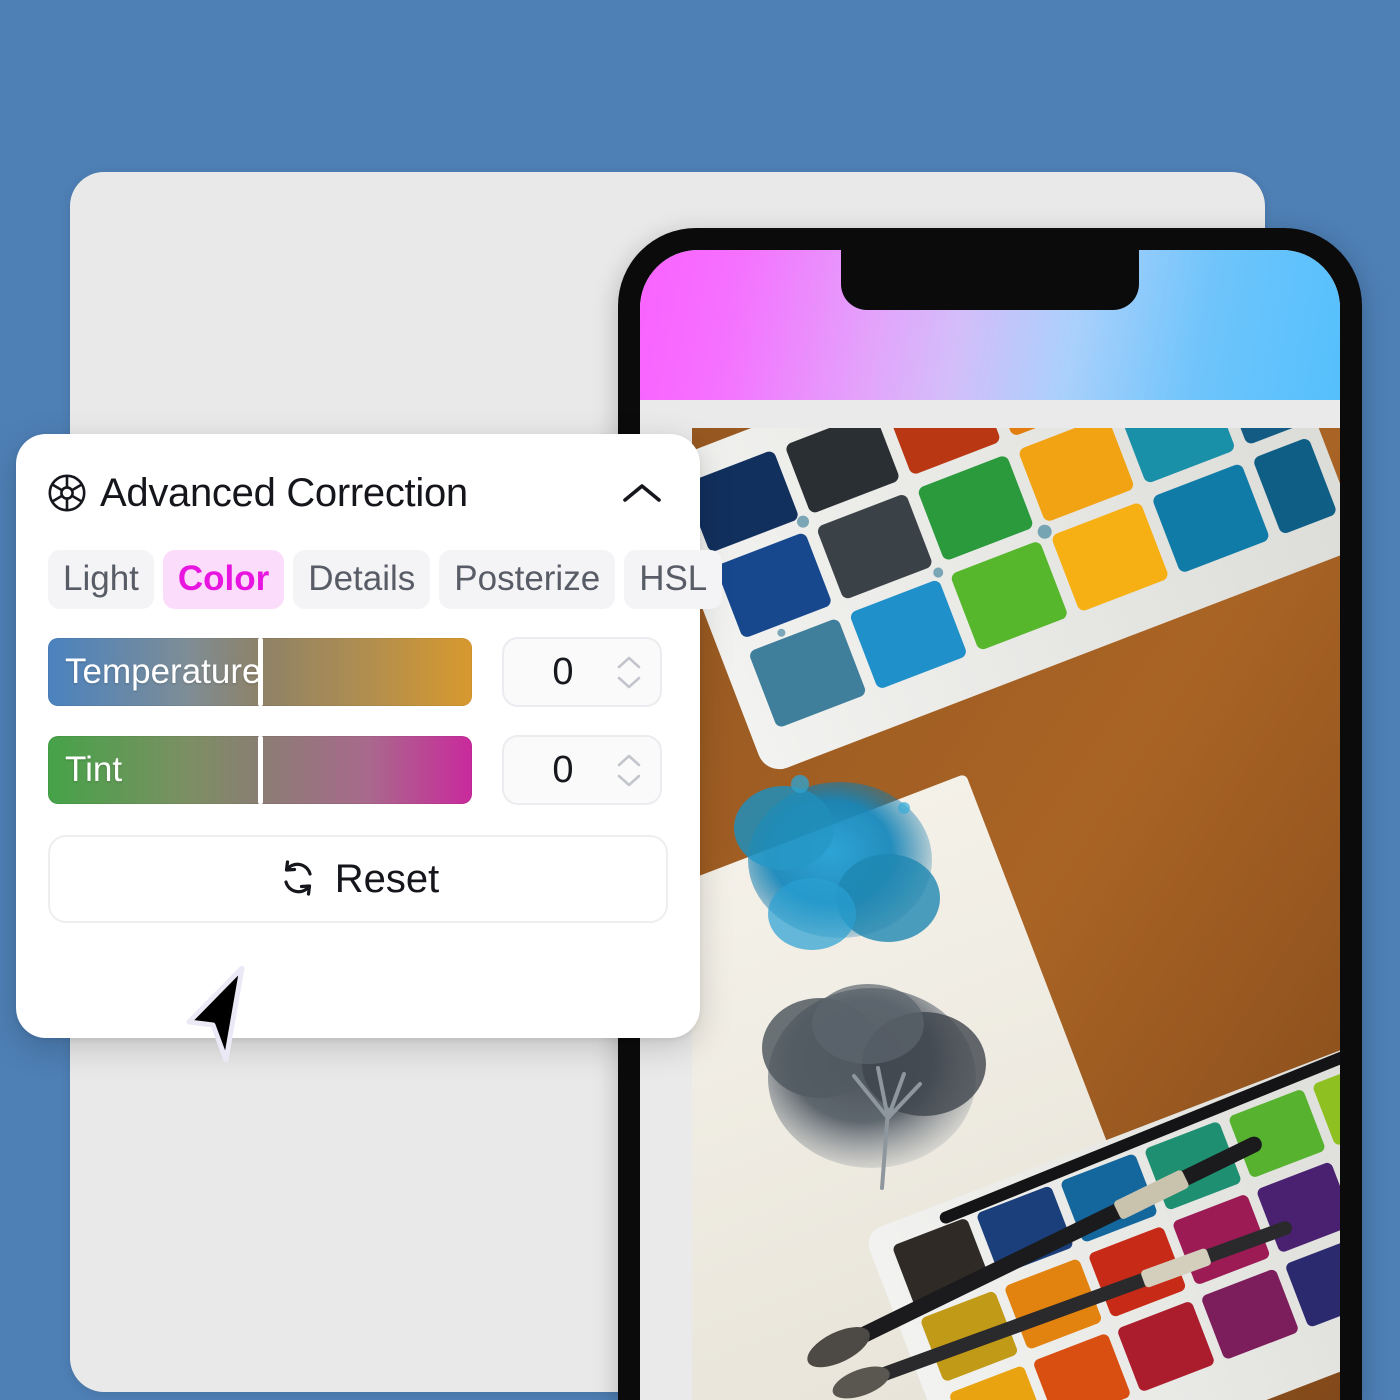 The image size is (1400, 1400). I want to click on tint-slider-label: Tint, so click(94, 769).